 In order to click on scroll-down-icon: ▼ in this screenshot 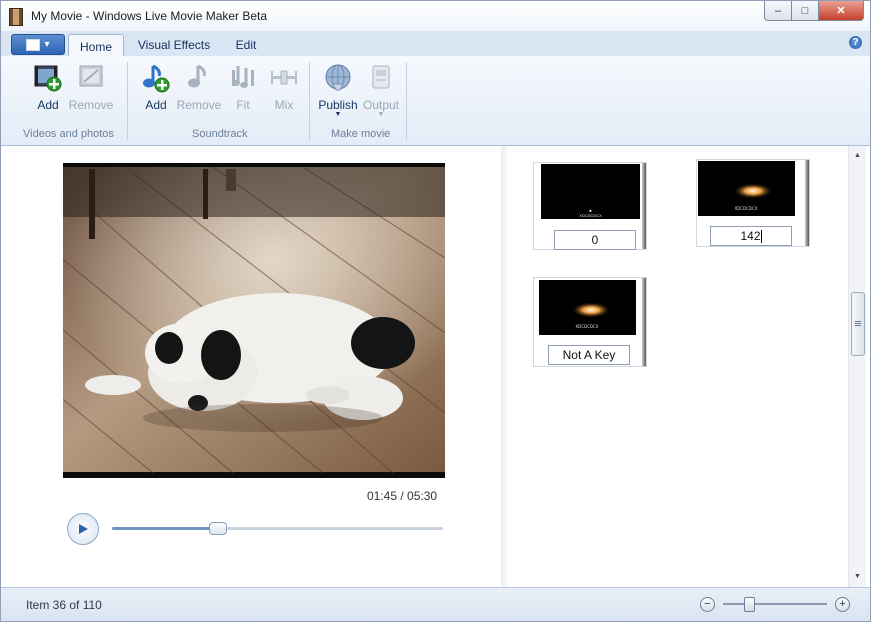, I will do `click(857, 576)`.